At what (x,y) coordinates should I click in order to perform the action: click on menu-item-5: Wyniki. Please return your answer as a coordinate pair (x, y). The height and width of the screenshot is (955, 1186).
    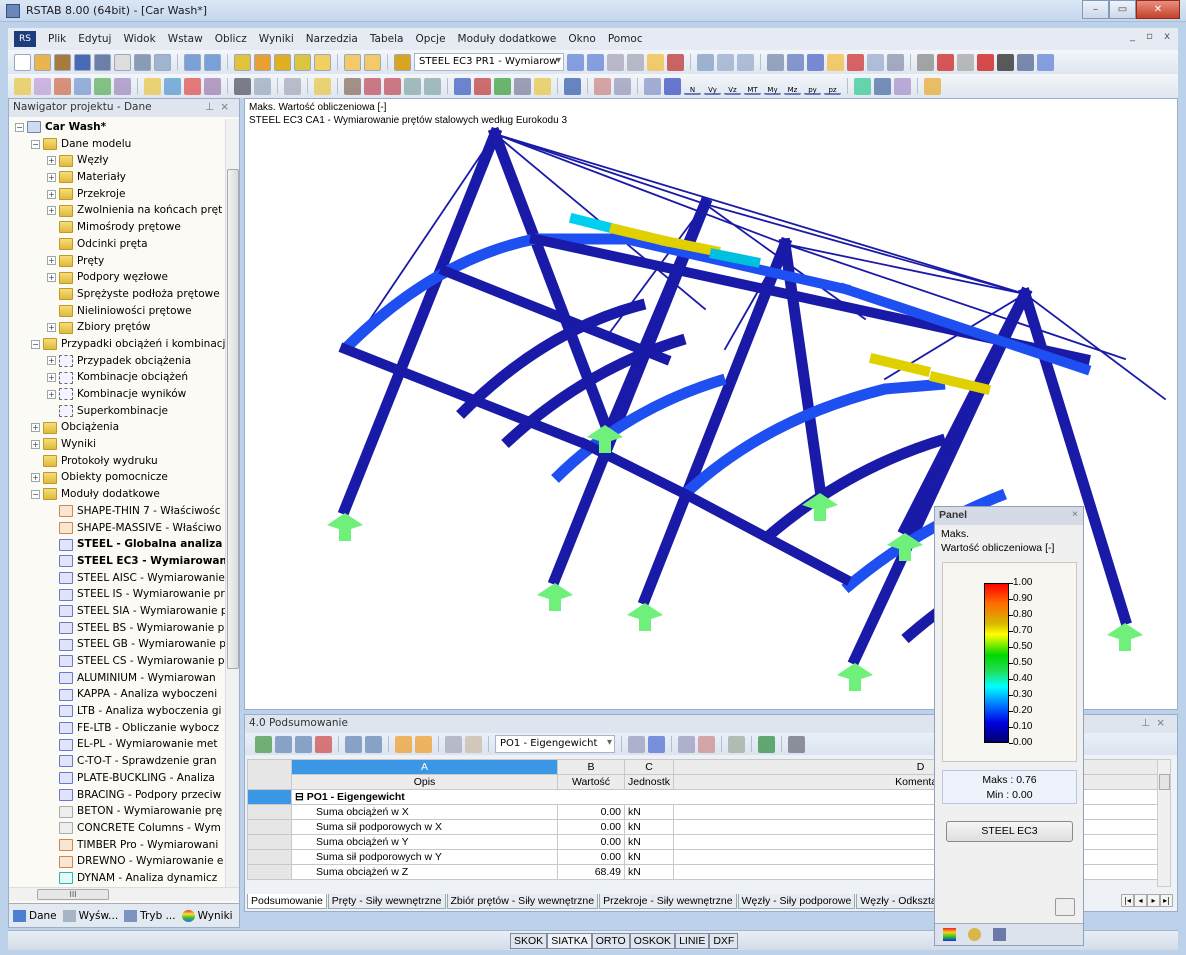
    Looking at the image, I should click on (276, 39).